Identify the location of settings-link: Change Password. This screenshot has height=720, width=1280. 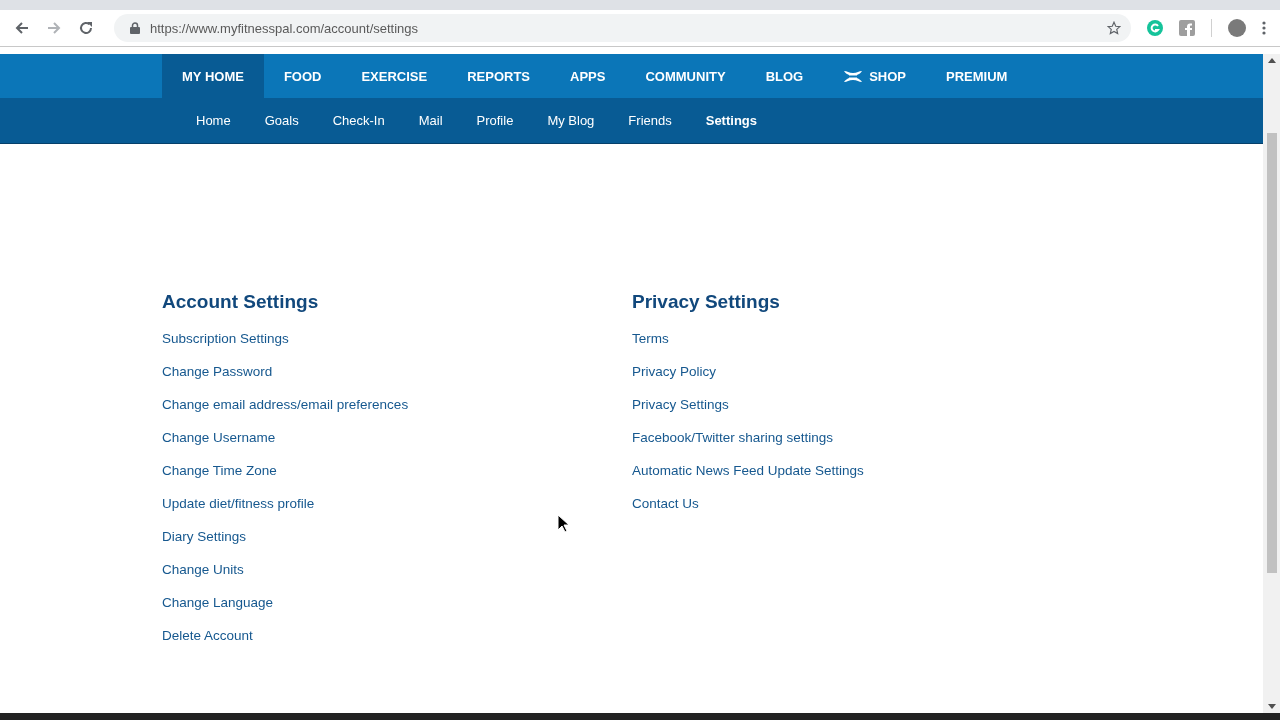
(217, 371).